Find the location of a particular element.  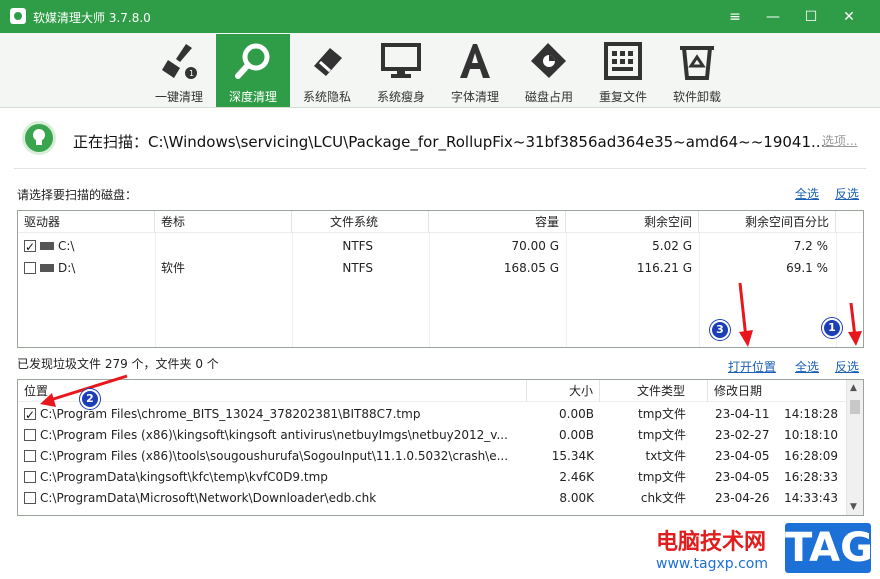

file-date: 23-04-11 is located at coordinates (742, 414).